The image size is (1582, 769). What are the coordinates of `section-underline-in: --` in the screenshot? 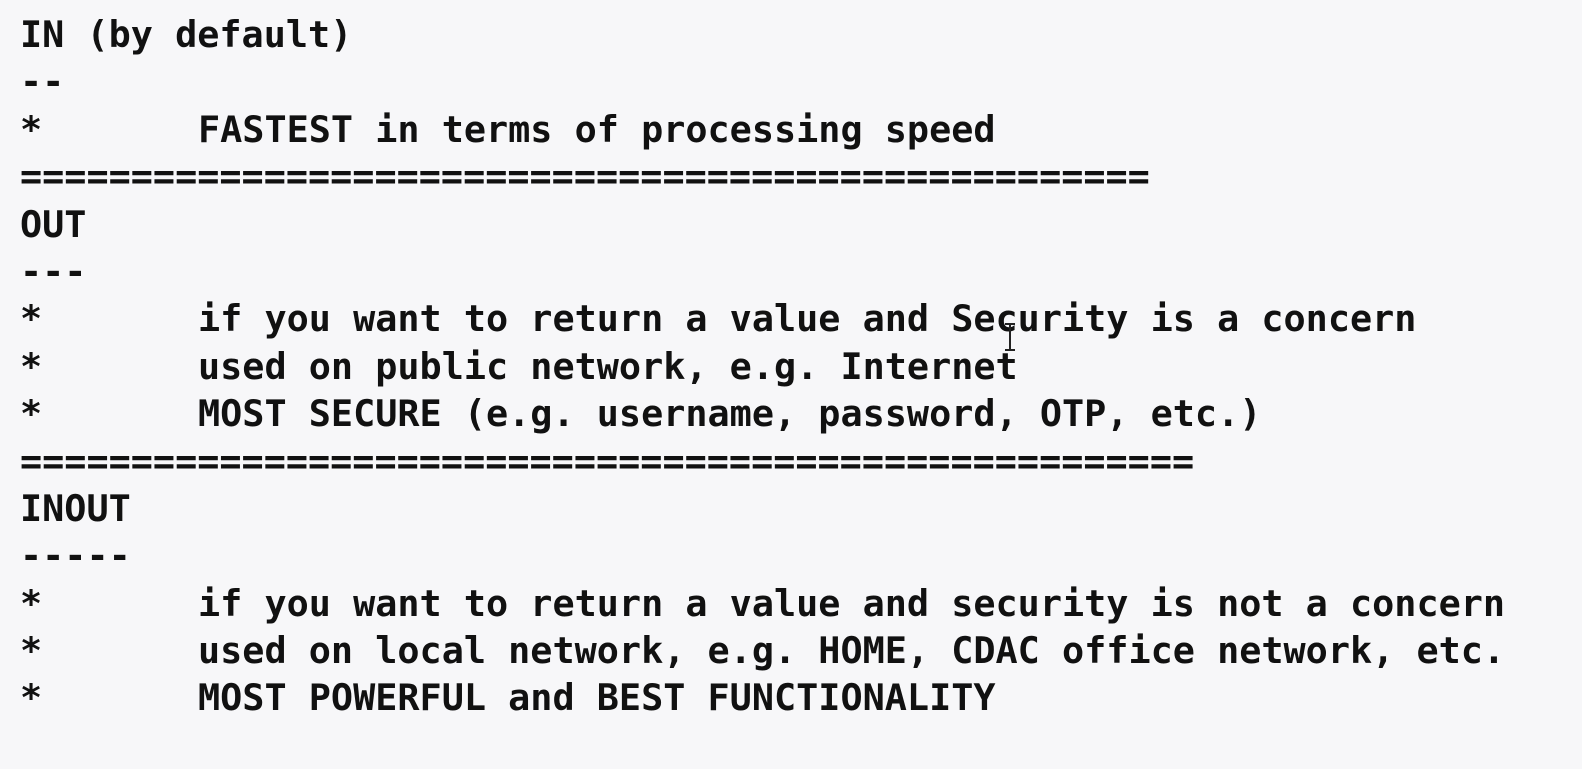 It's located at (42, 82).